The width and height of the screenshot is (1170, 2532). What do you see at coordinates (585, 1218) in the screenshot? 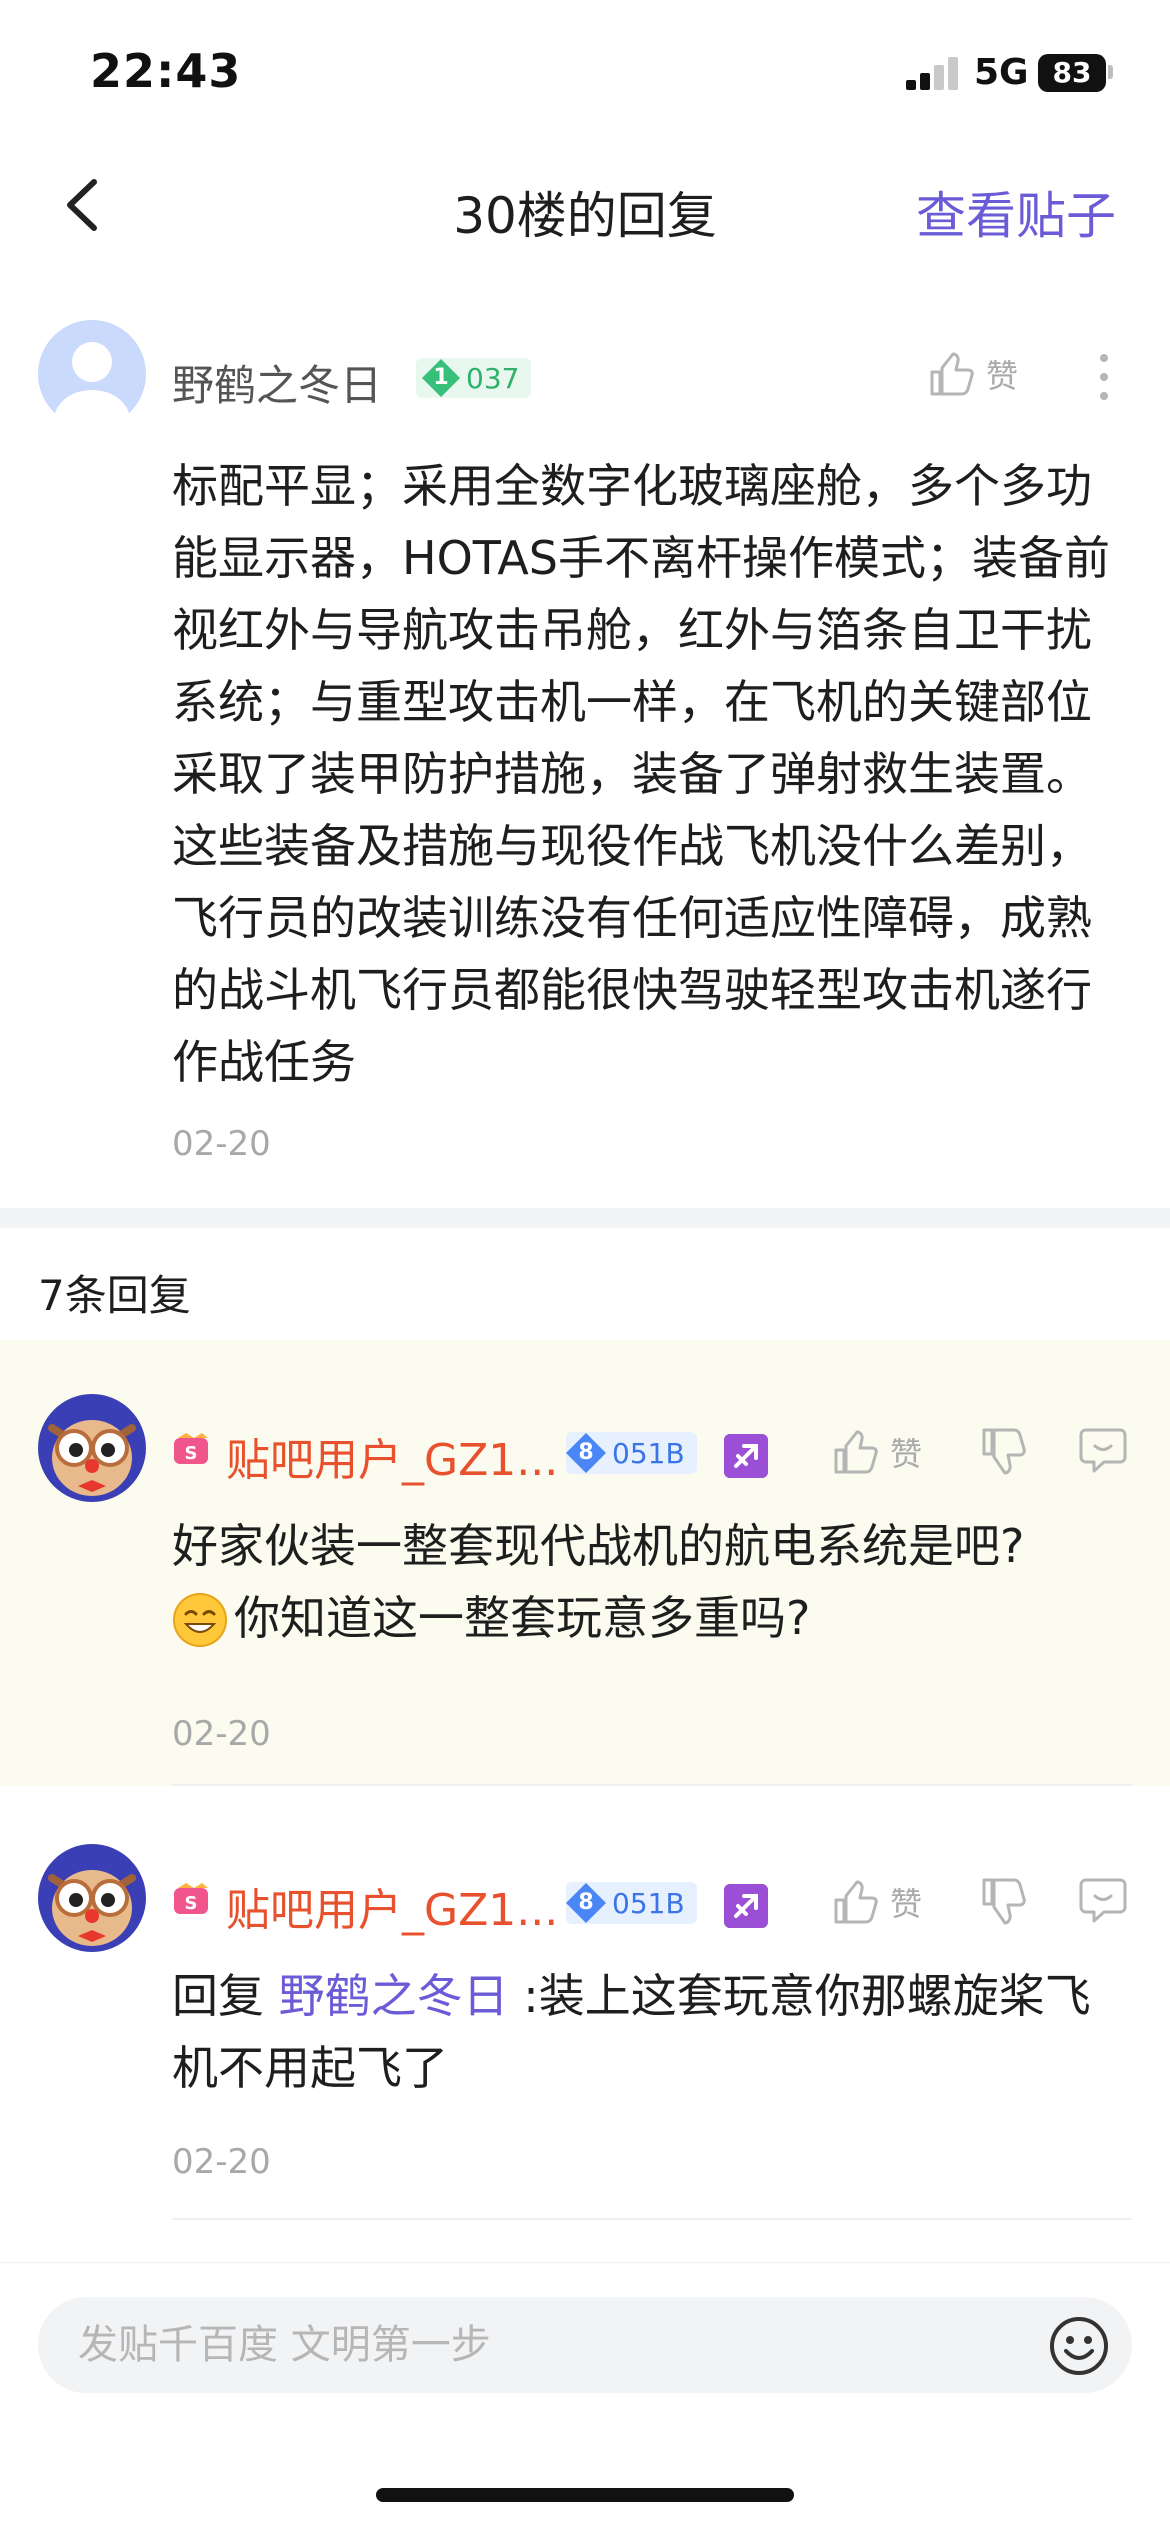
I see `section-divider` at bounding box center [585, 1218].